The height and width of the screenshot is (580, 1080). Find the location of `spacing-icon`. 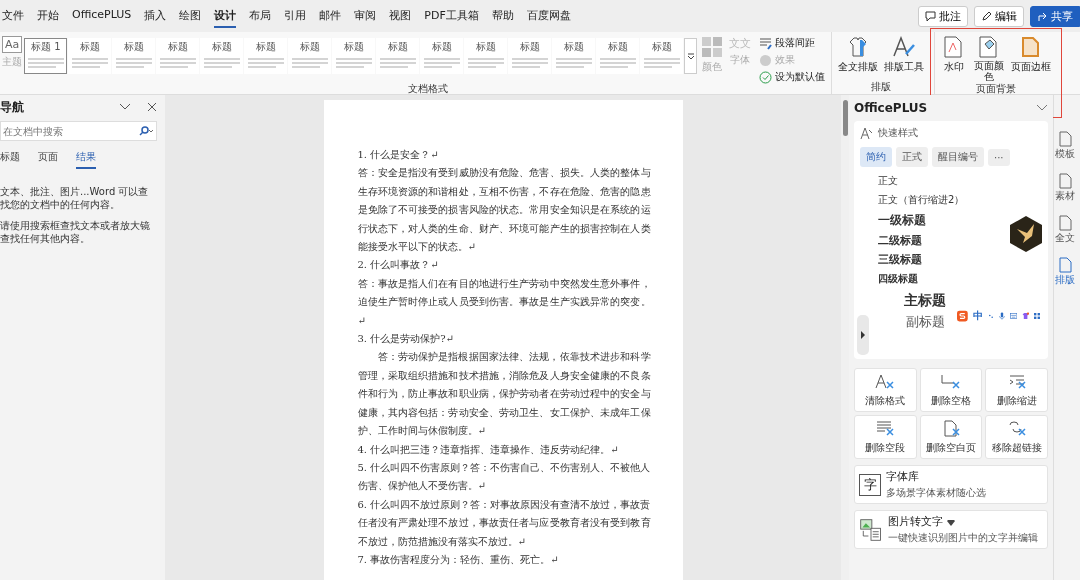

spacing-icon is located at coordinates (766, 43).